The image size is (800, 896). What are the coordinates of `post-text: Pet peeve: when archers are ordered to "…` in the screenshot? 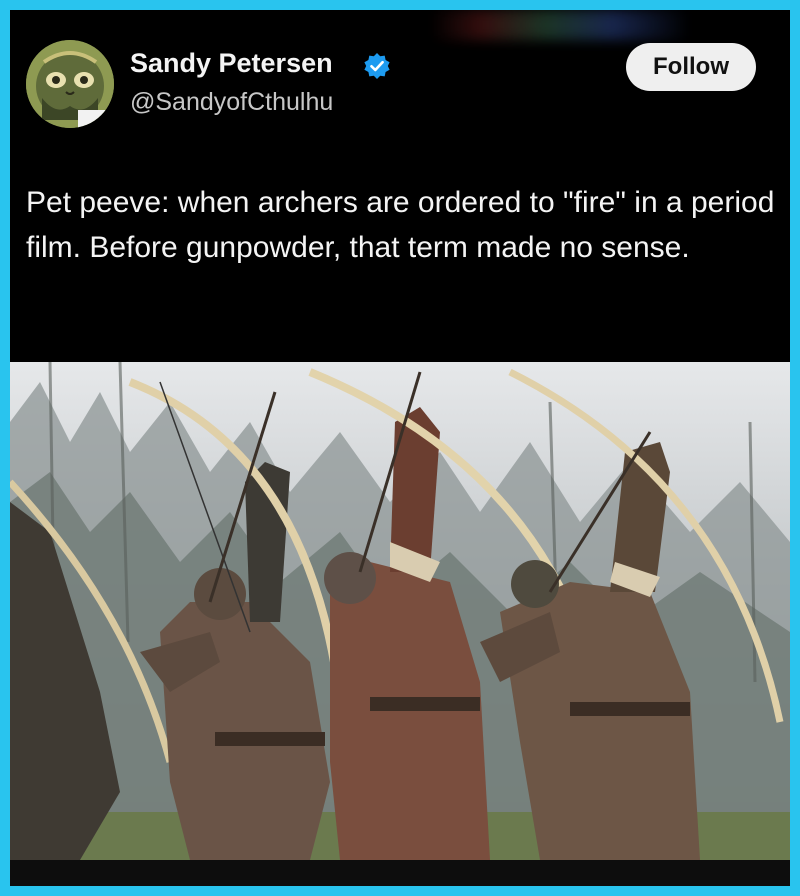 It's located at (400, 225).